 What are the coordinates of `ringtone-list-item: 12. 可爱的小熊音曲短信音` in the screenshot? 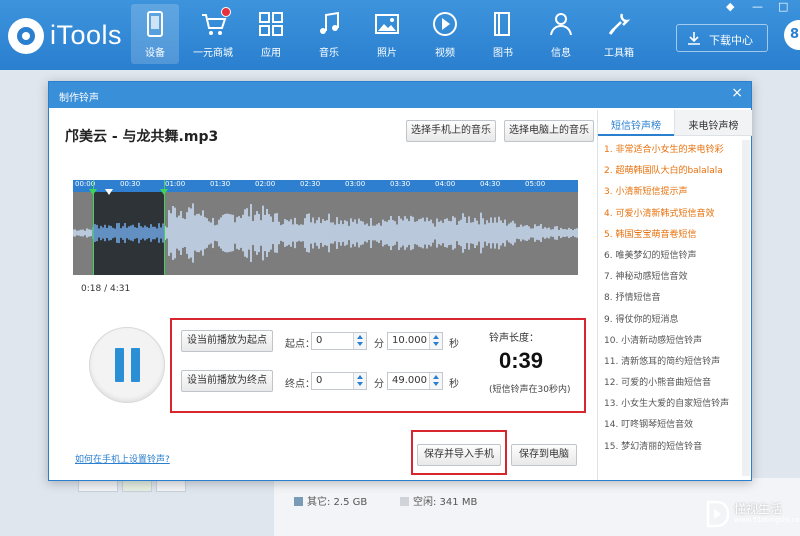 It's located at (676, 383).